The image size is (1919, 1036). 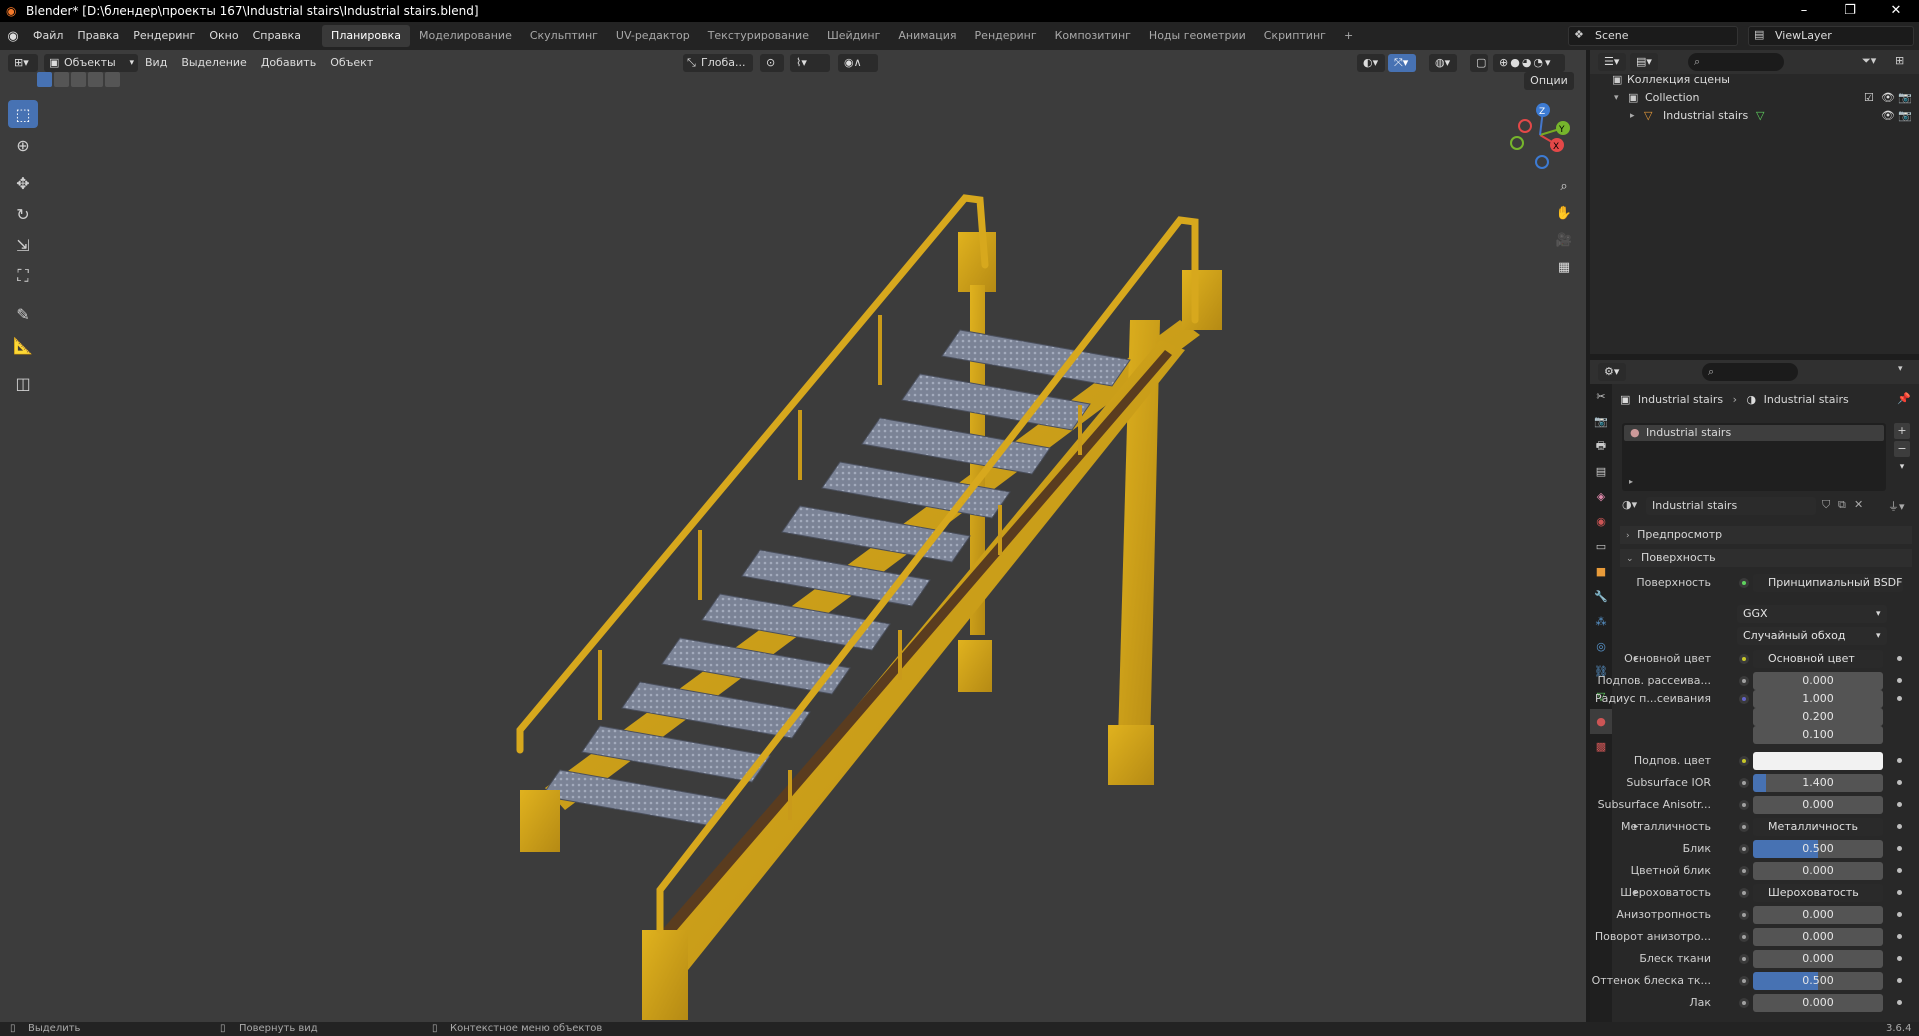 What do you see at coordinates (1842, 505) in the screenshot?
I see `duplicate-icon: ⧉` at bounding box center [1842, 505].